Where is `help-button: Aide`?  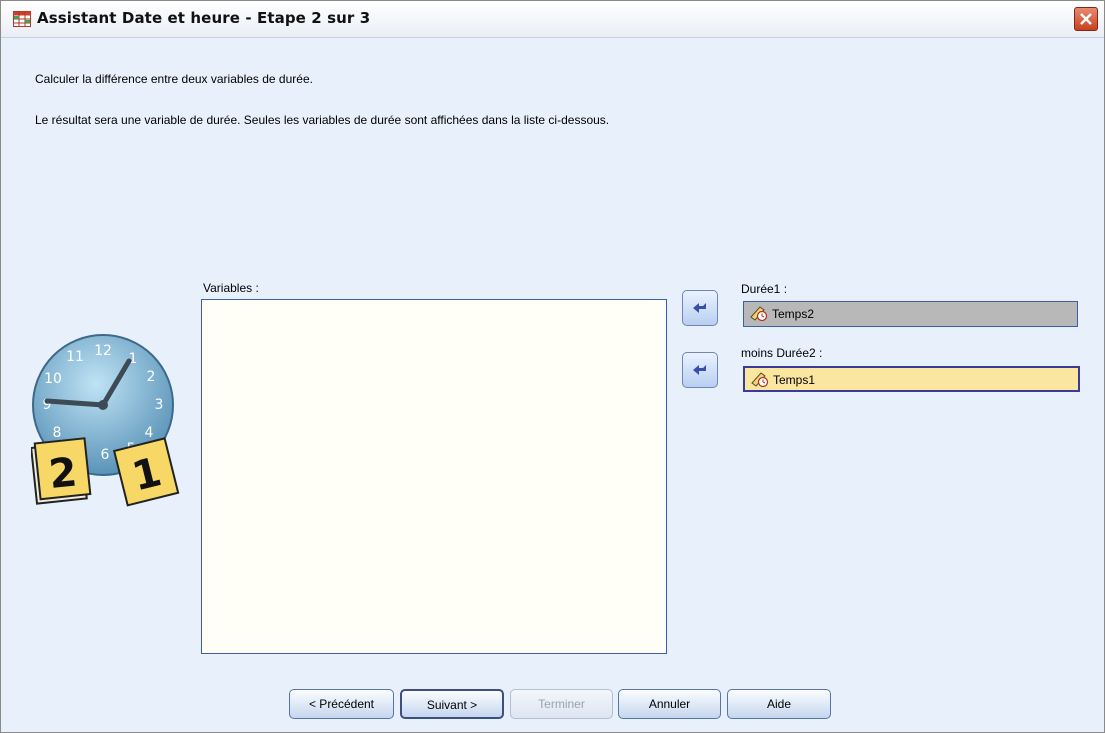
help-button: Aide is located at coordinates (779, 704).